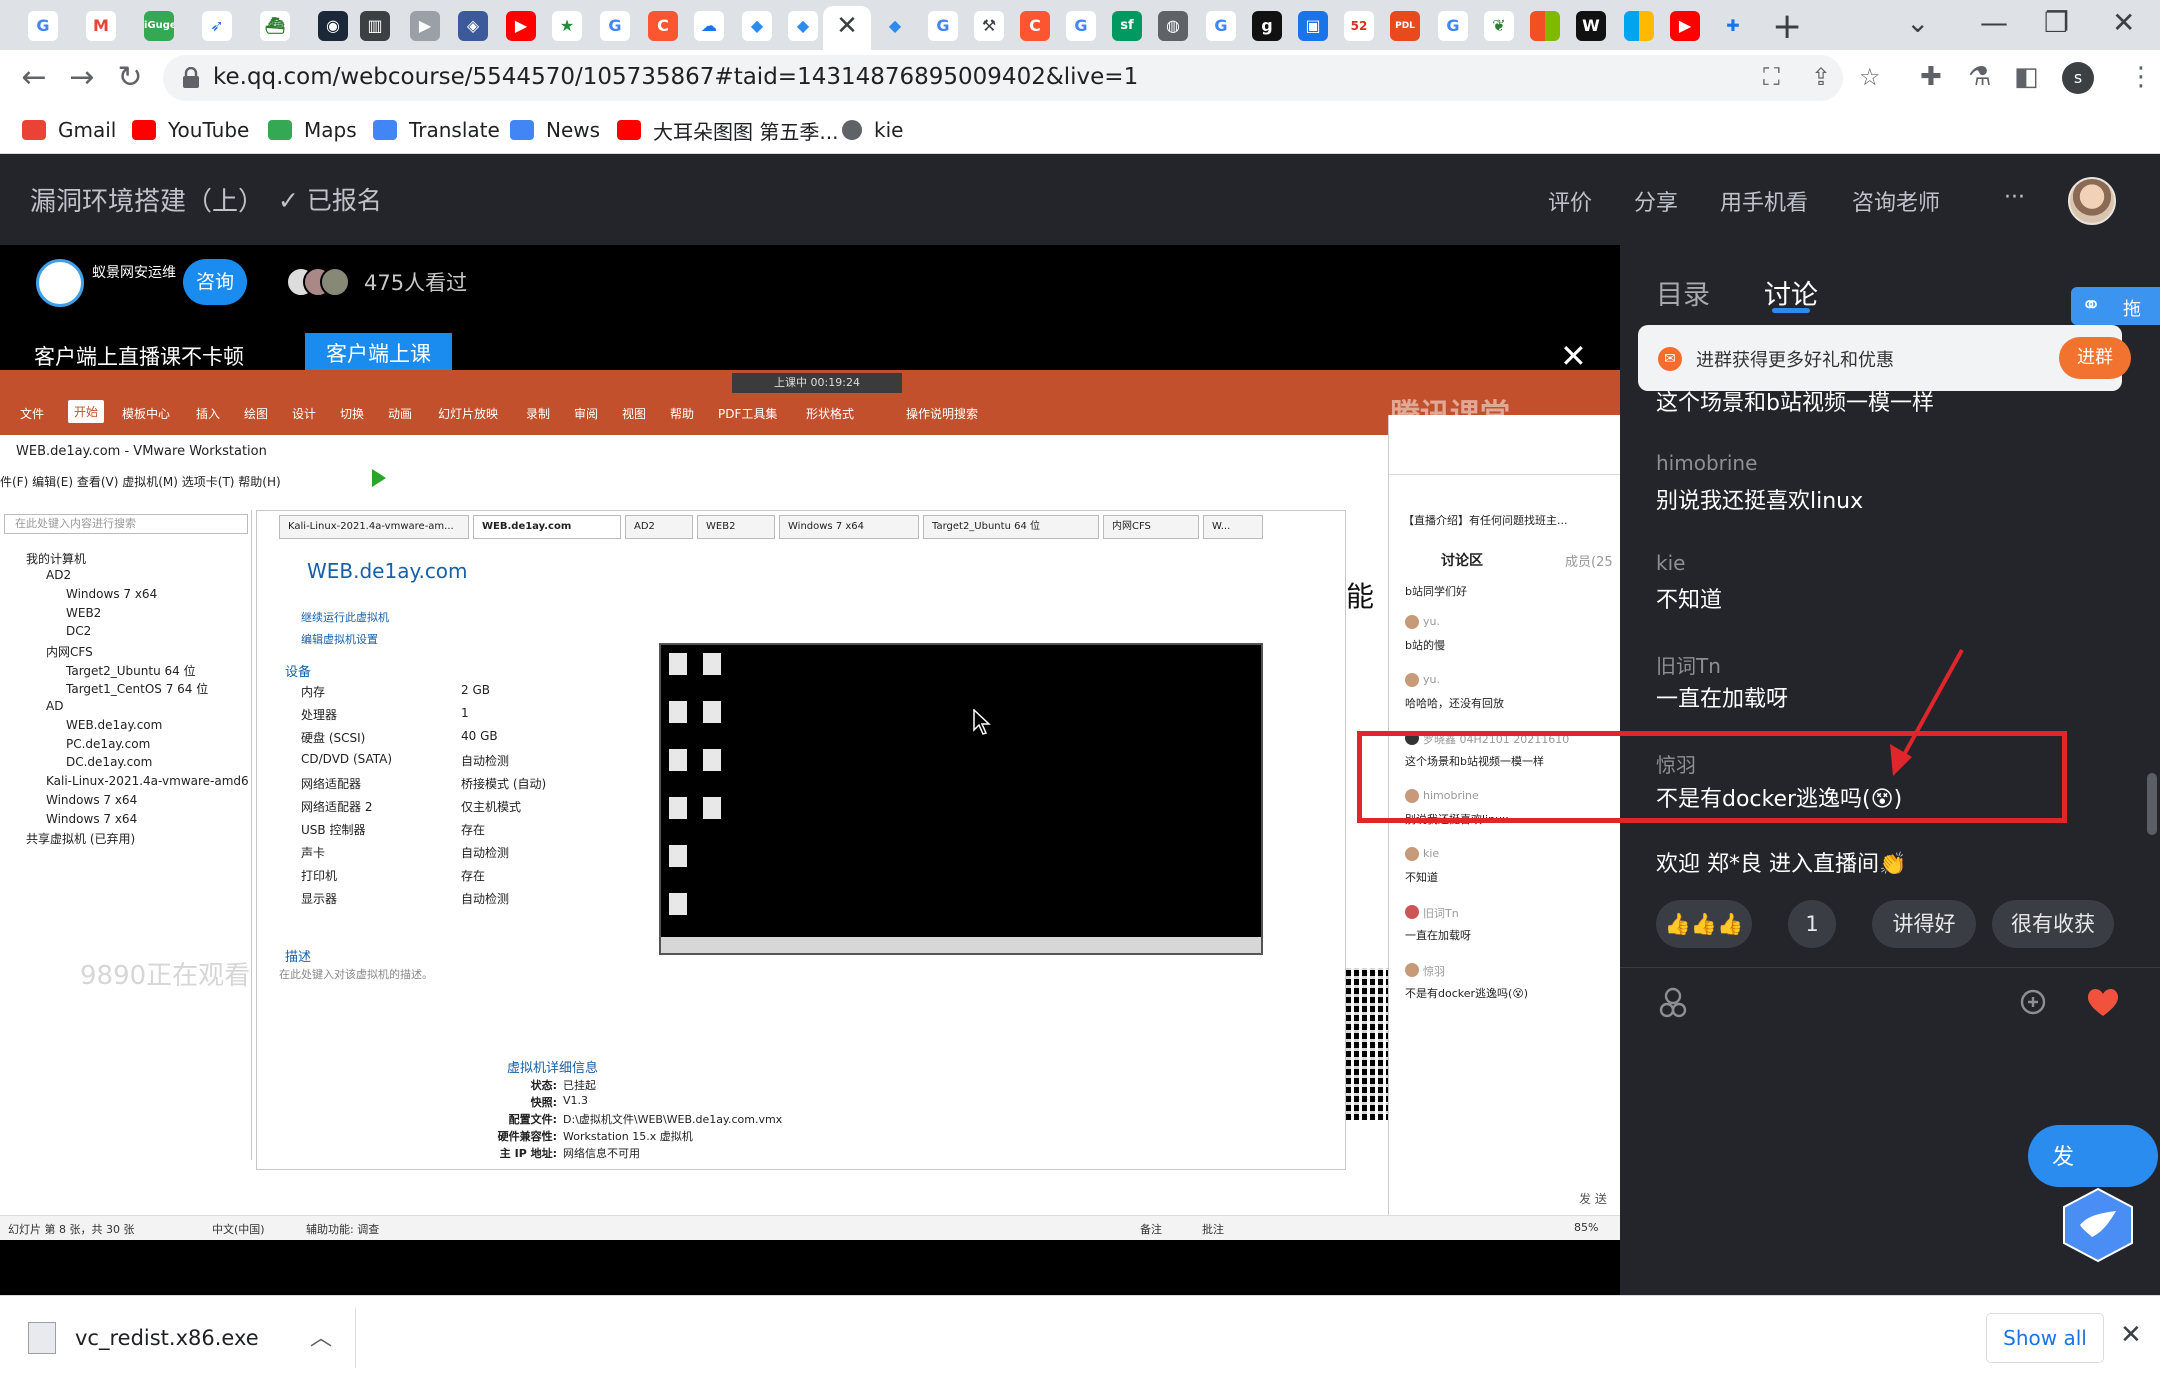  I want to click on tab-favicon-cloud: ☁, so click(709, 26).